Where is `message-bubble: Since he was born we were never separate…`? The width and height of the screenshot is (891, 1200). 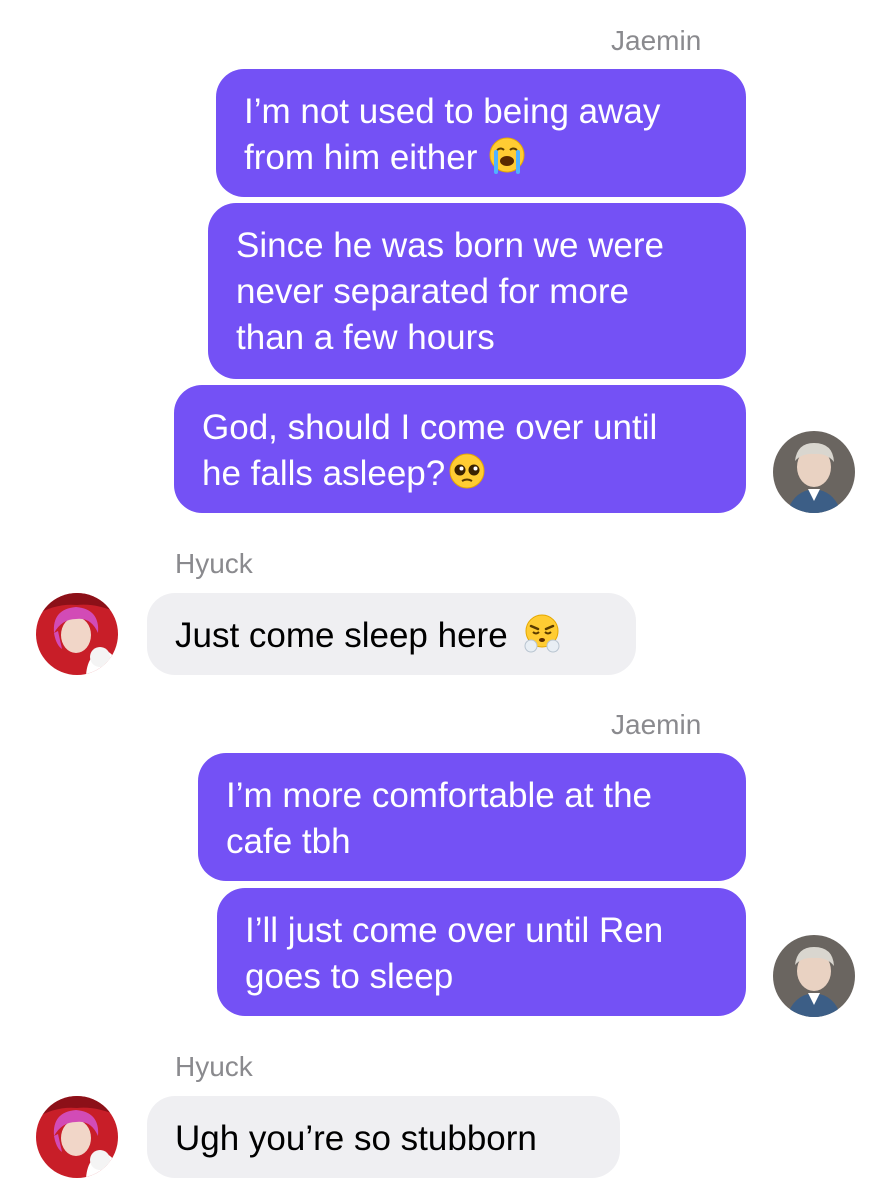 message-bubble: Since he was born we were never separate… is located at coordinates (477, 291).